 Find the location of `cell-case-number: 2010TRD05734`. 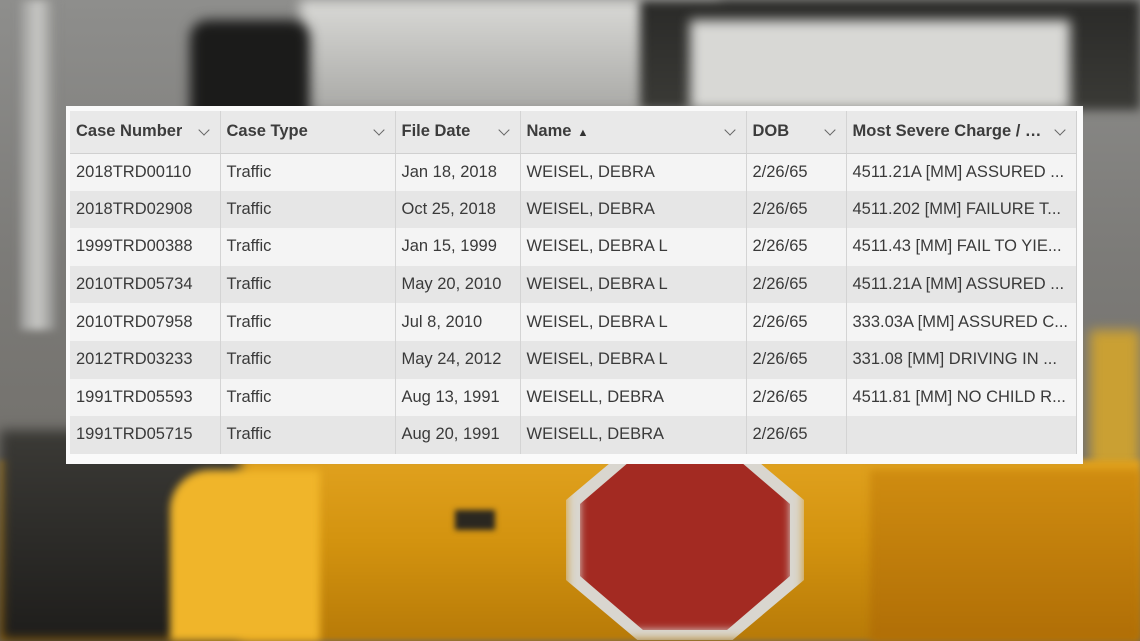

cell-case-number: 2010TRD05734 is located at coordinates (145, 284).